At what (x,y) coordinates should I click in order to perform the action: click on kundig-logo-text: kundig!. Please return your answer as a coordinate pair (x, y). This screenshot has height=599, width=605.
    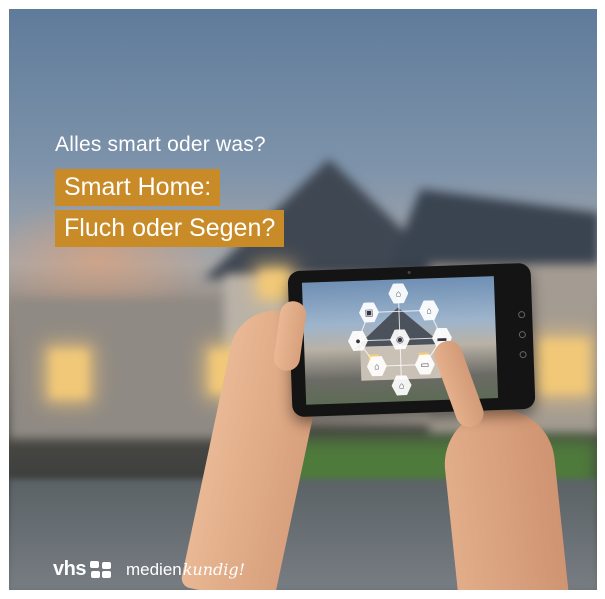
    Looking at the image, I should click on (214, 569).